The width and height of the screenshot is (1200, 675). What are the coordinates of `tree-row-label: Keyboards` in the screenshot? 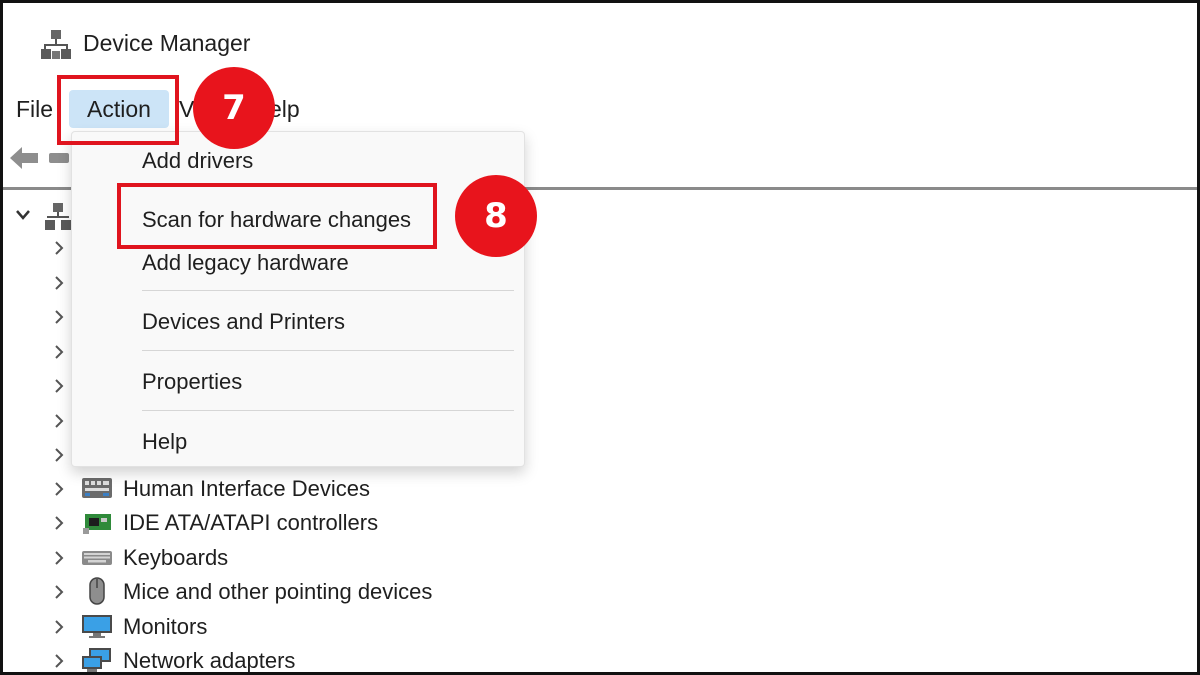 It's located at (176, 557).